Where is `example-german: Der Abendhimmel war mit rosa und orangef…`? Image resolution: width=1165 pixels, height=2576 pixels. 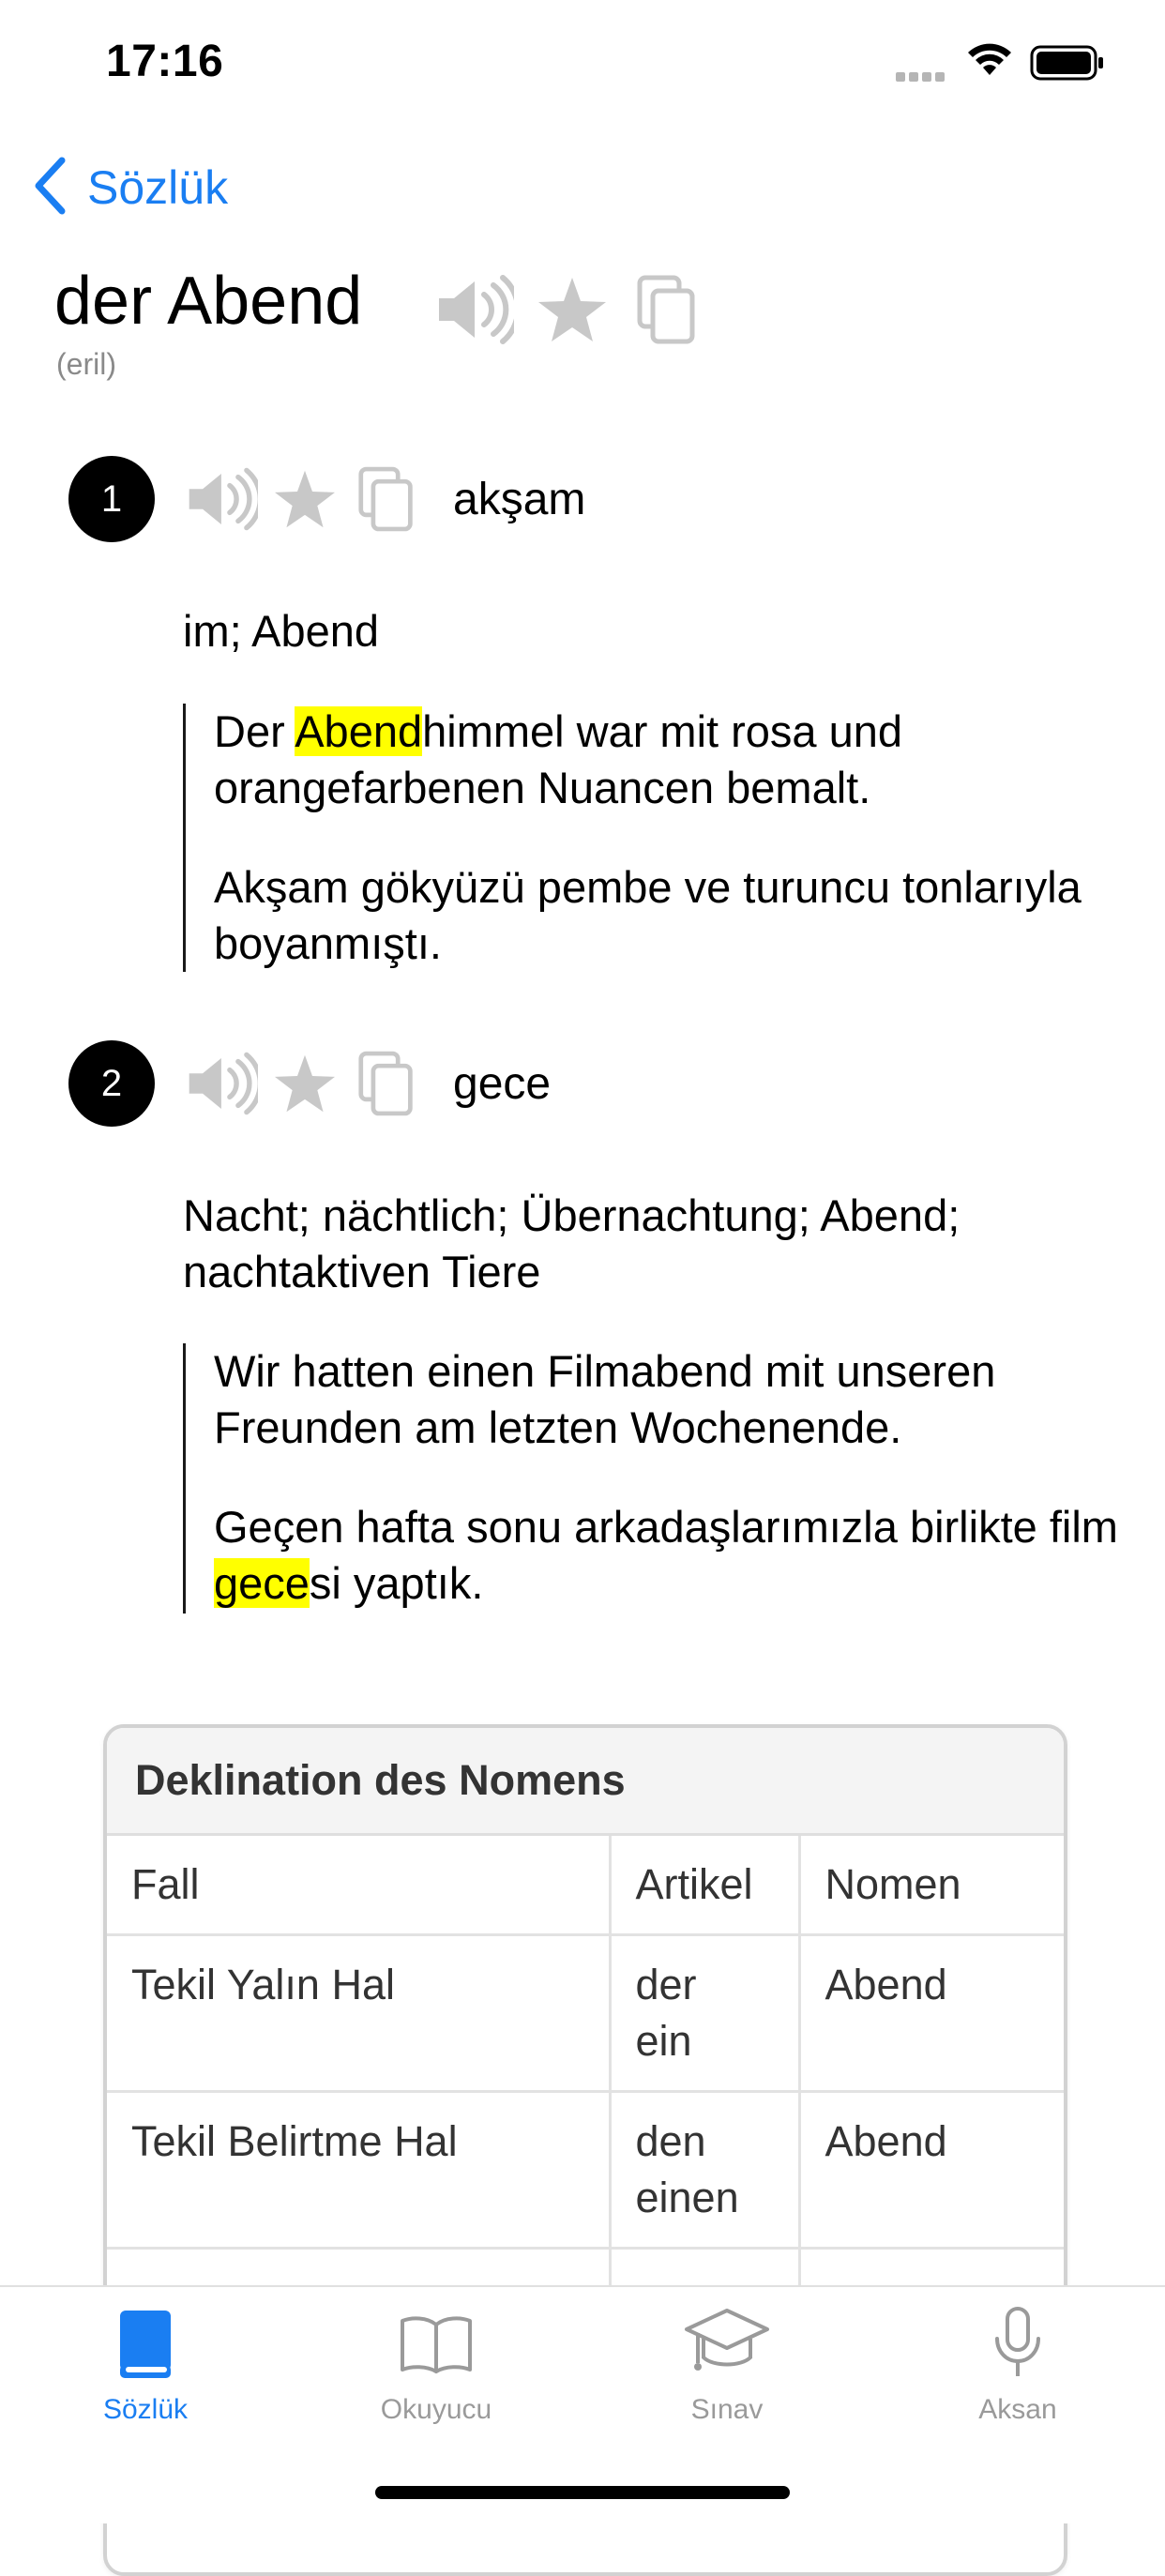 example-german: Der Abendhimmel war mit rosa und orangef… is located at coordinates (558, 759).